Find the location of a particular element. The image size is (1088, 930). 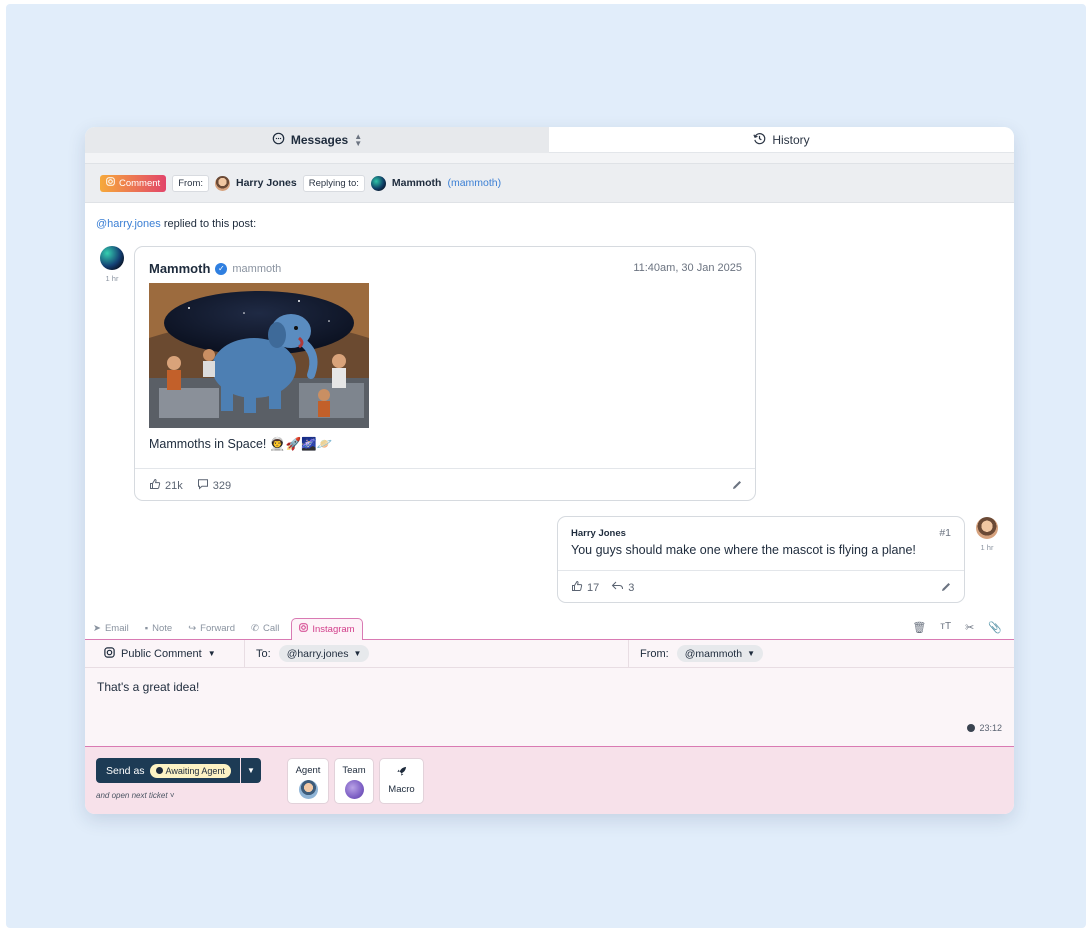

post-header: Mammoth ✓ mammoth is located at coordinates (215, 268).